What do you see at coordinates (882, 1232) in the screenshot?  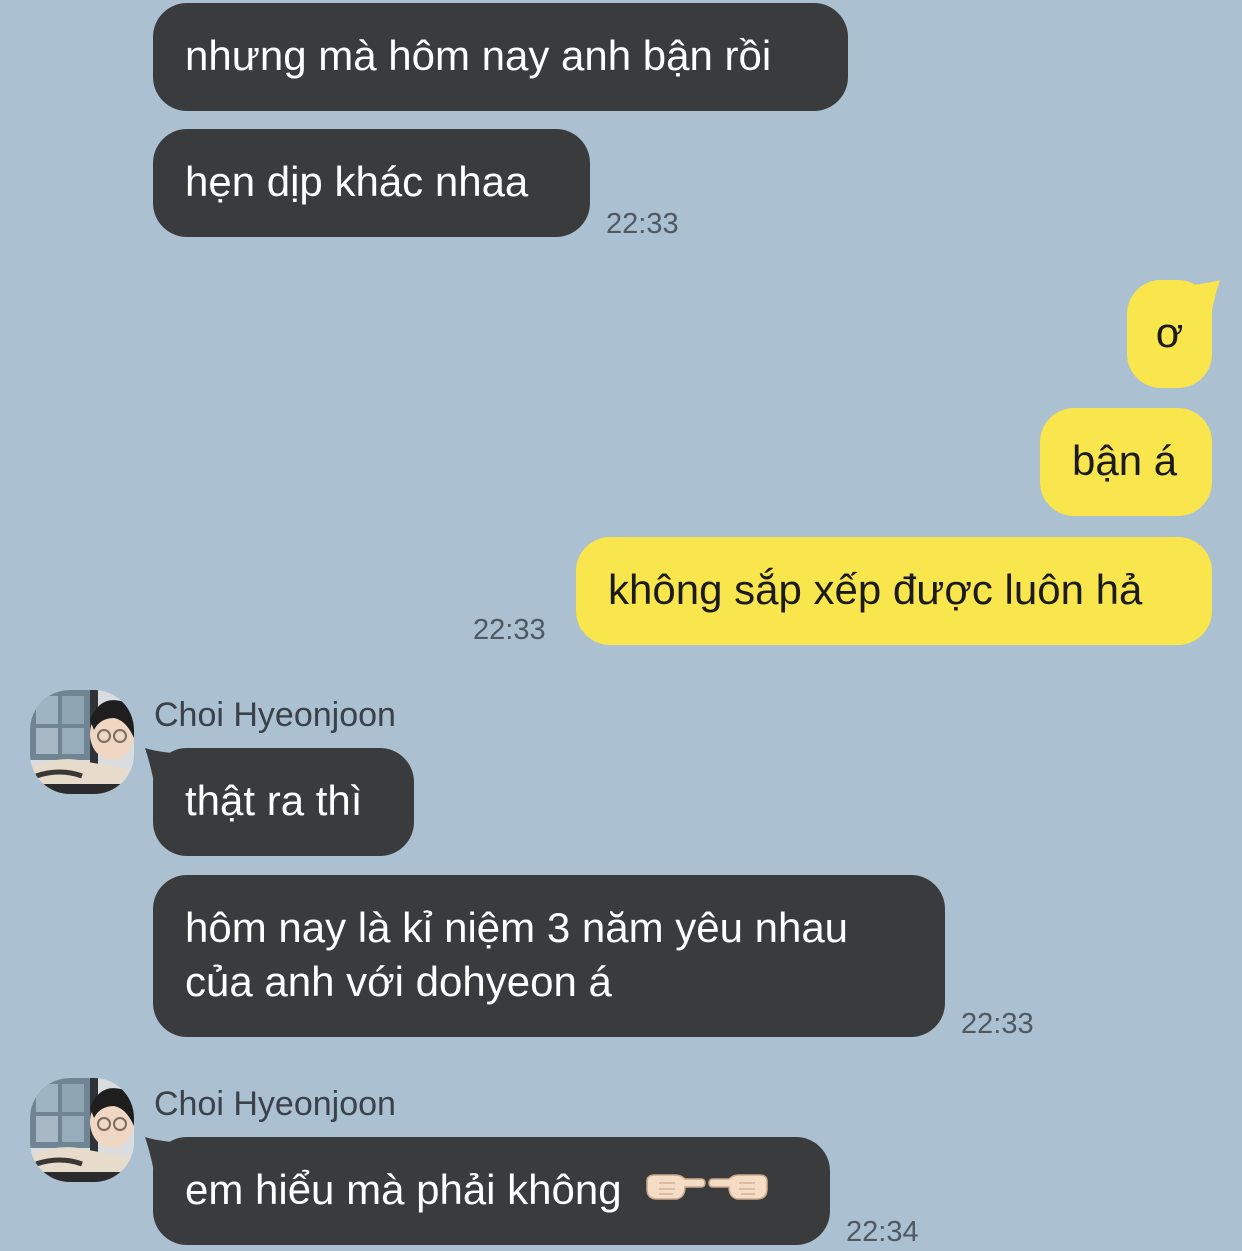 I see `message-timestamp: 22:34` at bounding box center [882, 1232].